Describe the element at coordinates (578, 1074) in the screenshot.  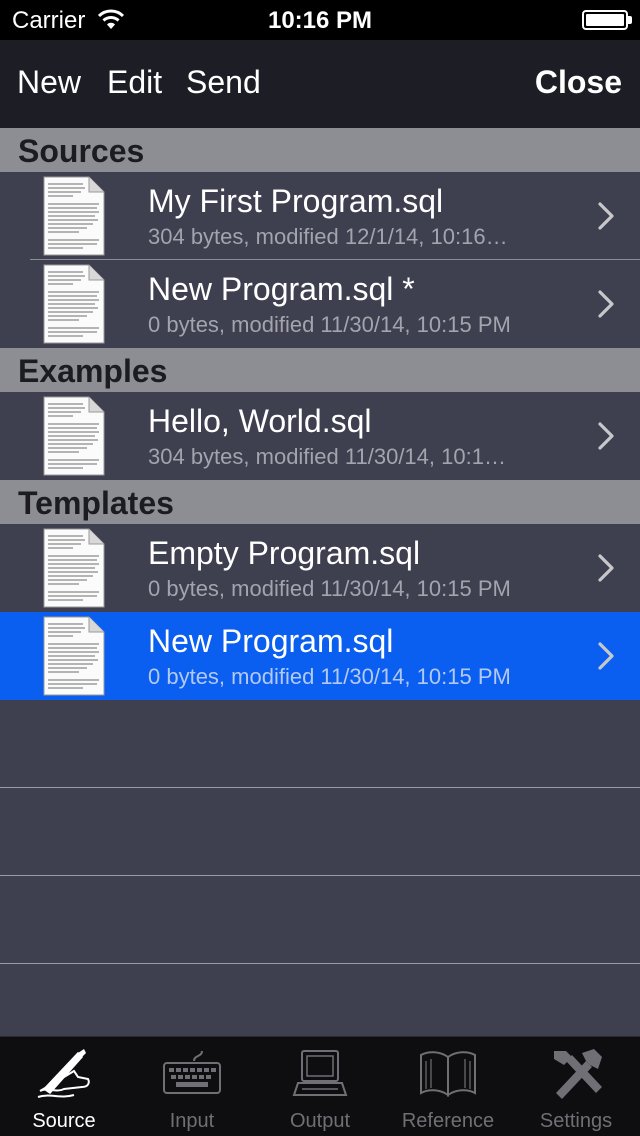
I see `tools-icon` at that location.